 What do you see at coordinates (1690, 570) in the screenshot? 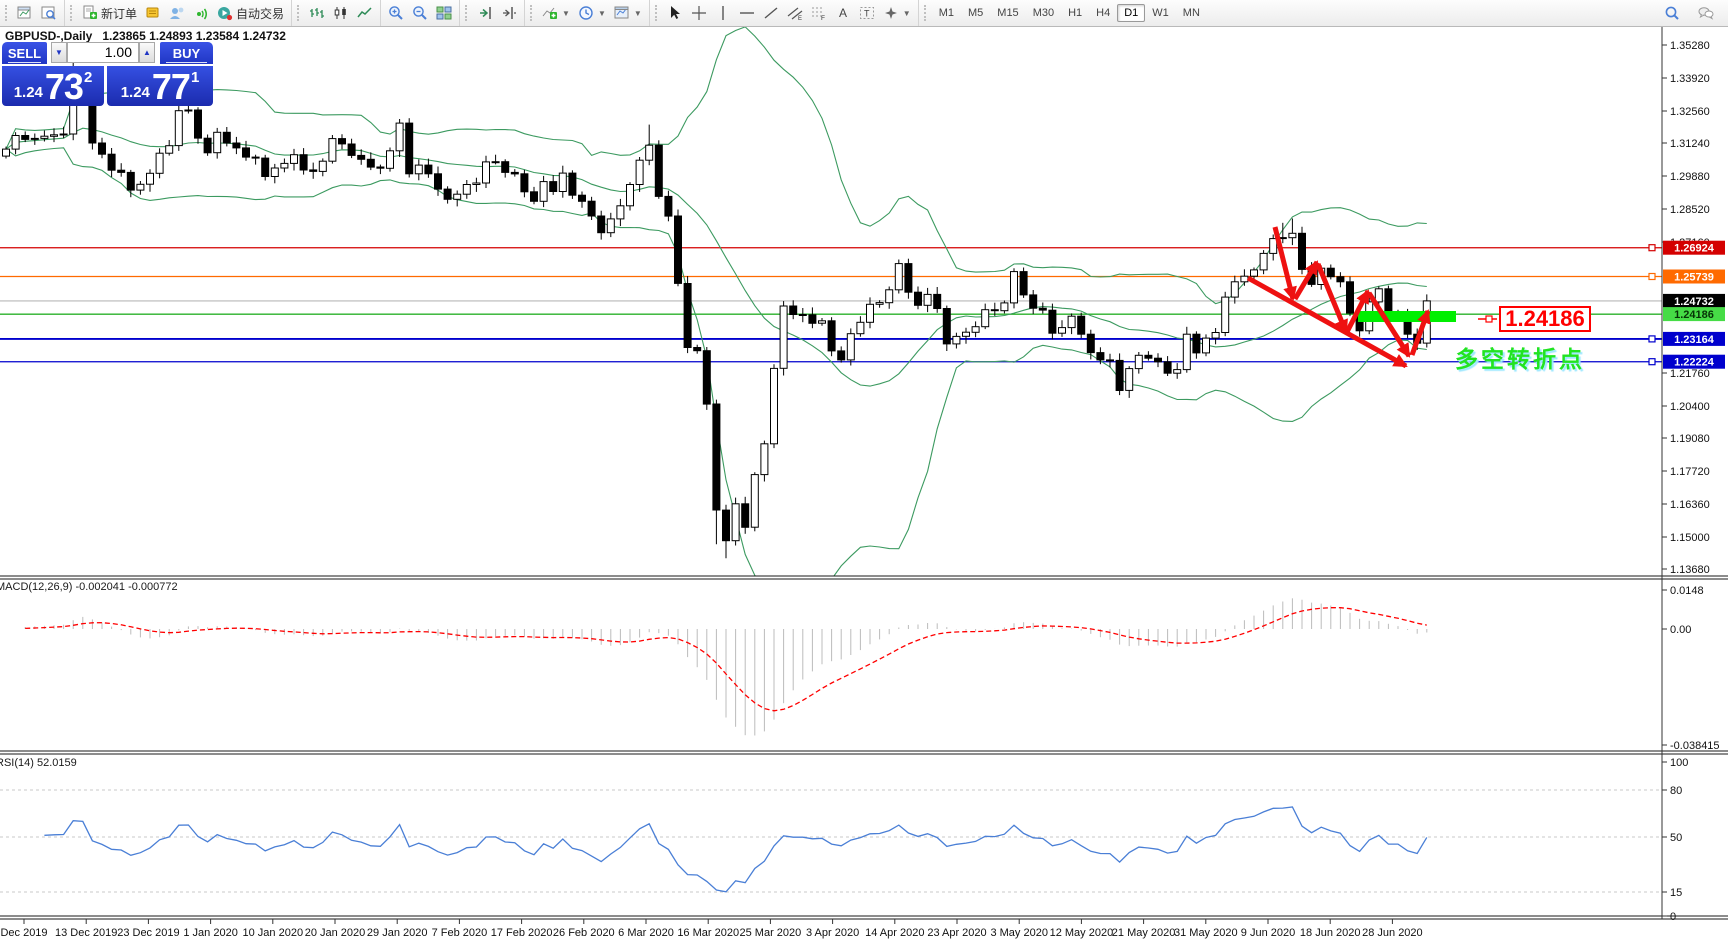
I see `svg-text: 1.13680` at bounding box center [1690, 570].